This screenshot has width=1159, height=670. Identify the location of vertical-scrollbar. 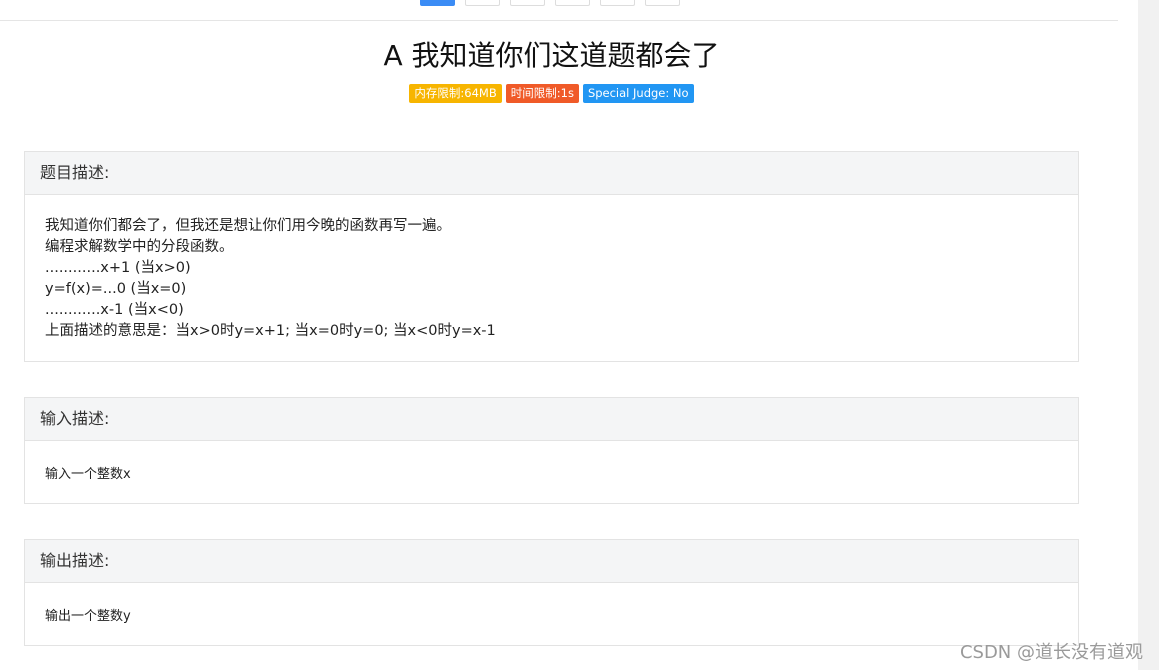
(1148, 335).